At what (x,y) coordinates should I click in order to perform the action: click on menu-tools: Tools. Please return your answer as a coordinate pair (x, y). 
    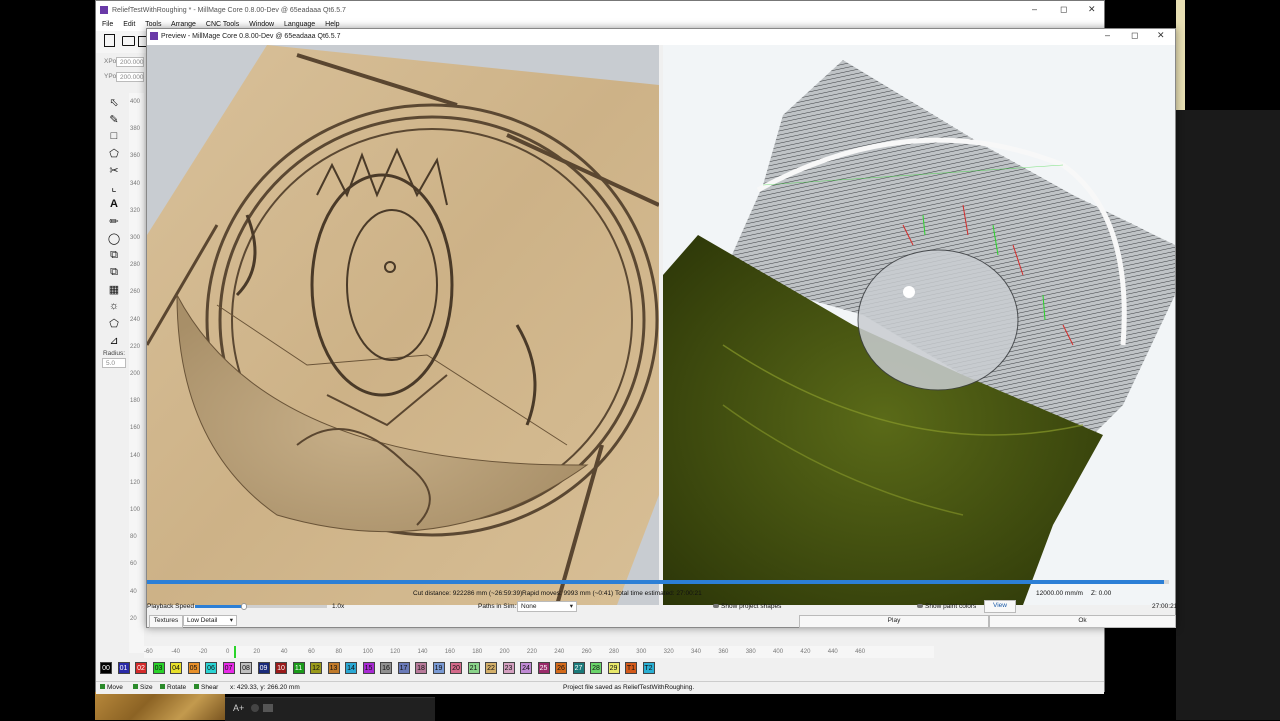
    Looking at the image, I should click on (153, 24).